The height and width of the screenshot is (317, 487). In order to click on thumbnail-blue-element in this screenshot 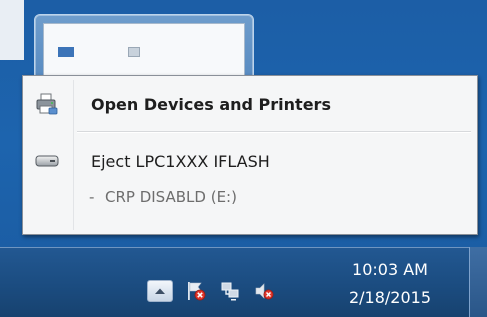, I will do `click(66, 52)`.